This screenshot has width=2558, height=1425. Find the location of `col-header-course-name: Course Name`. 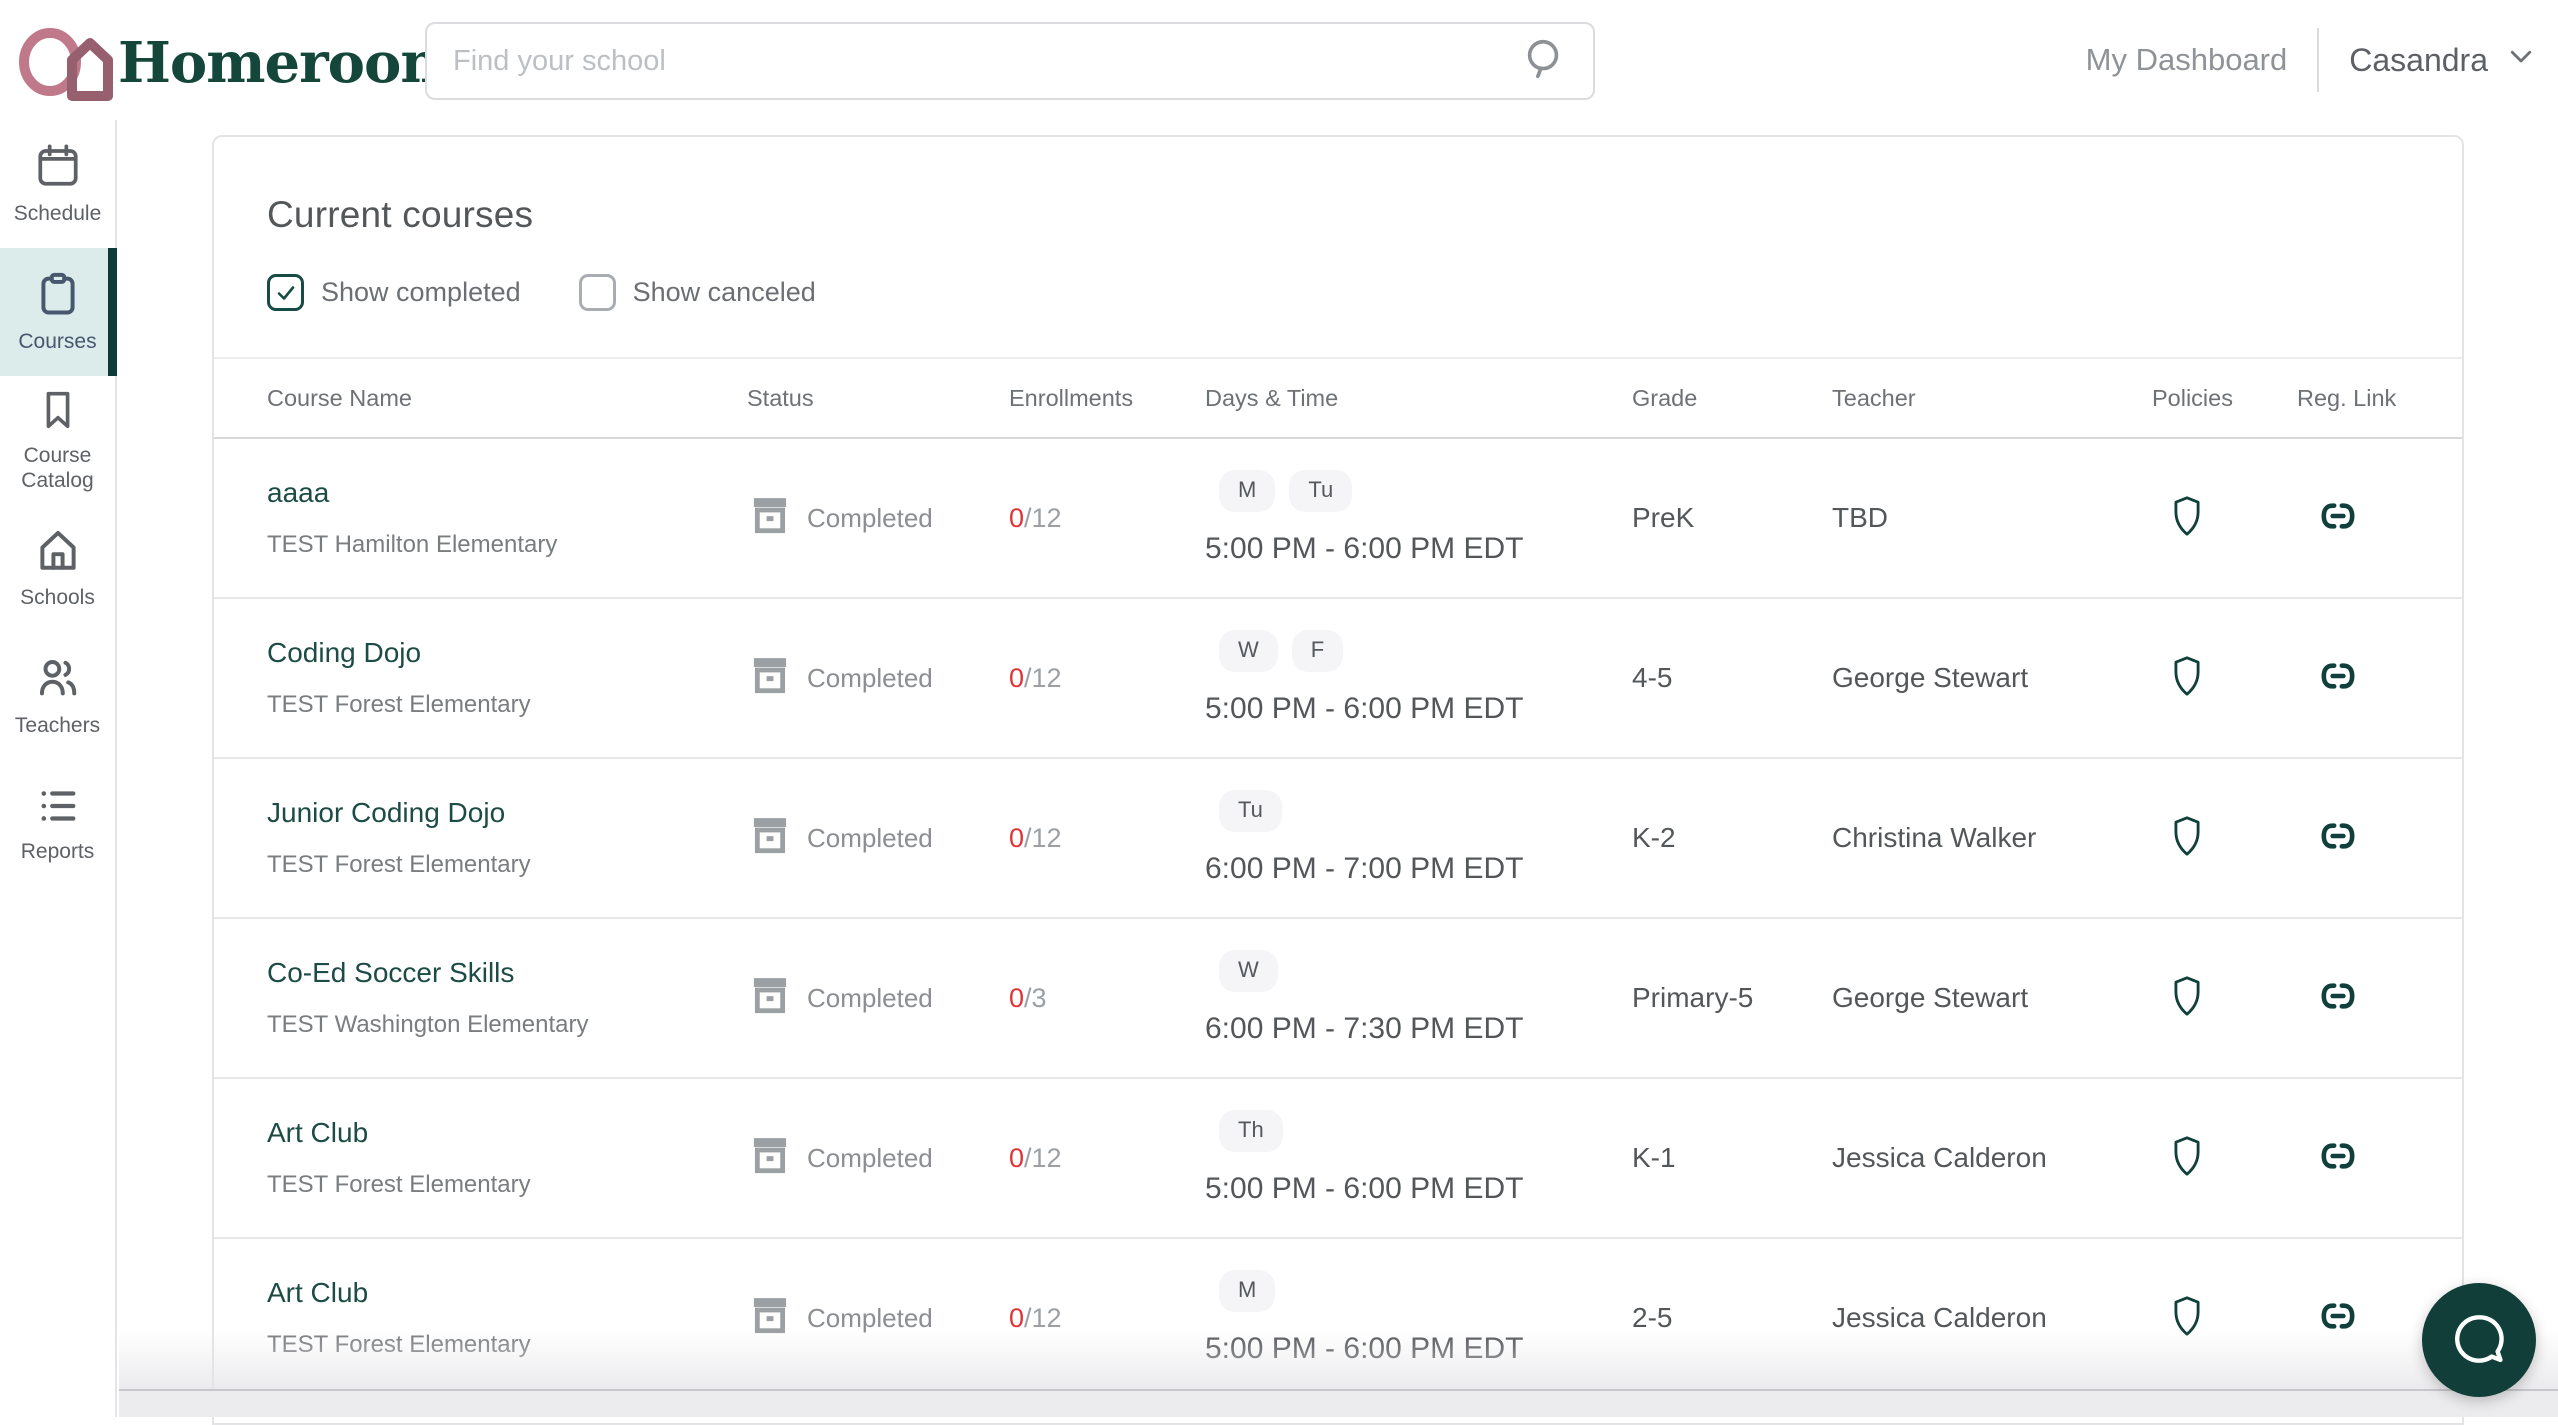

col-header-course-name: Course Name is located at coordinates (339, 397).